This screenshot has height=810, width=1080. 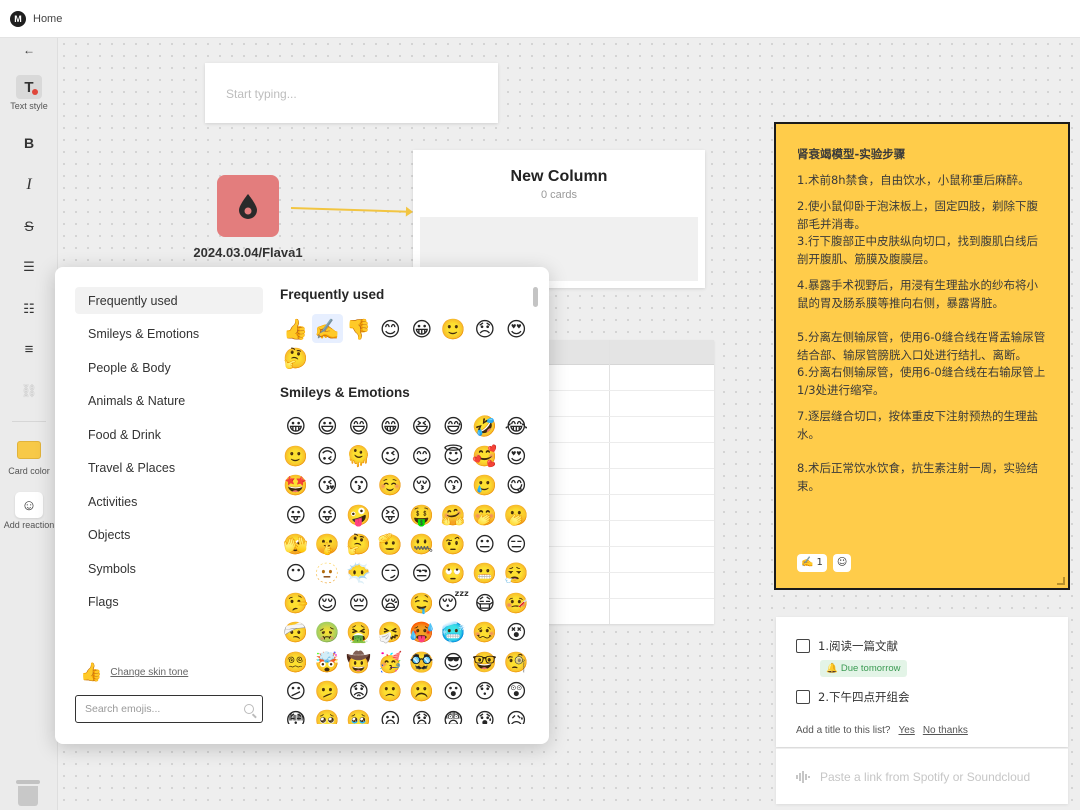 I want to click on emoji-option: 😝, so click(x=391, y=514).